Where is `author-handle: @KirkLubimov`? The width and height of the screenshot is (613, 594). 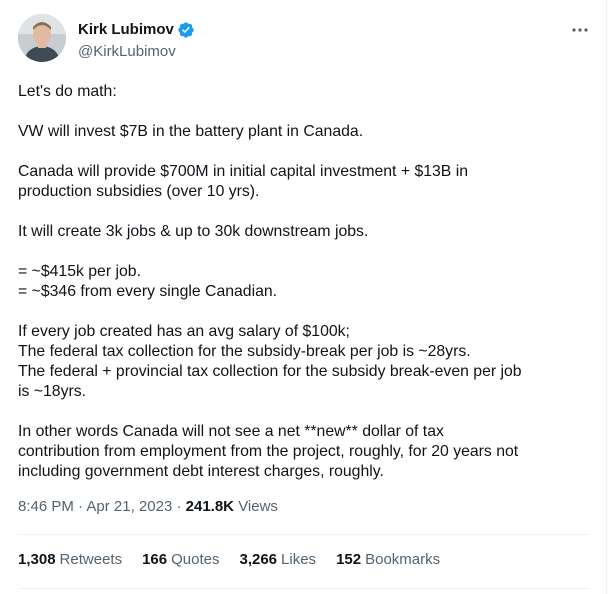 author-handle: @KirkLubimov is located at coordinates (136, 52).